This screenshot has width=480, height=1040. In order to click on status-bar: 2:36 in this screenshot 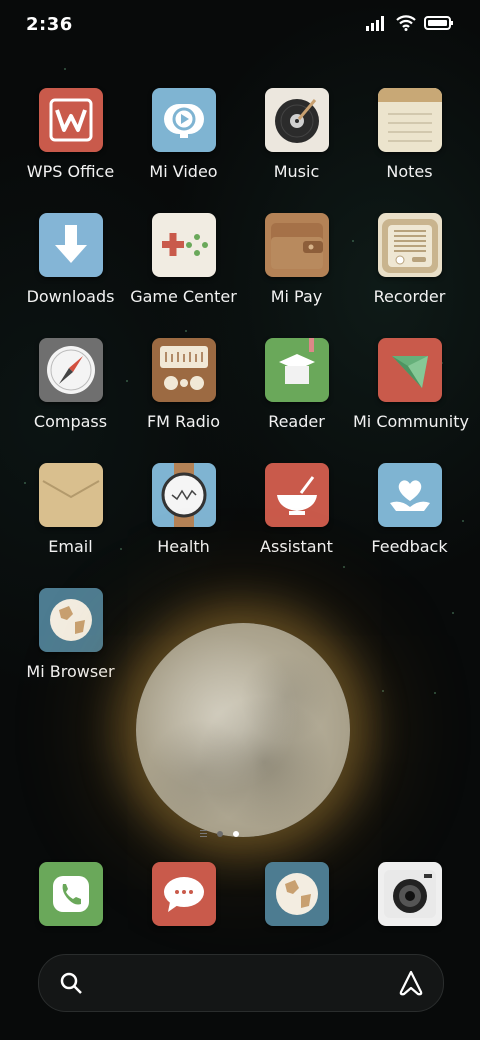, I will do `click(240, 25)`.